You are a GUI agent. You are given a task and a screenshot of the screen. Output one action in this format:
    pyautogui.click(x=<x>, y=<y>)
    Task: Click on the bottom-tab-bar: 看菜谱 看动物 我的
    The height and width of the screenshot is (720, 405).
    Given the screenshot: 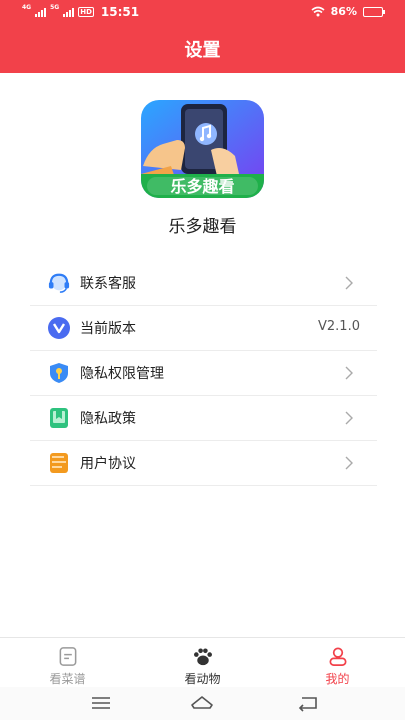 What is the action you would take?
    pyautogui.click(x=202, y=662)
    